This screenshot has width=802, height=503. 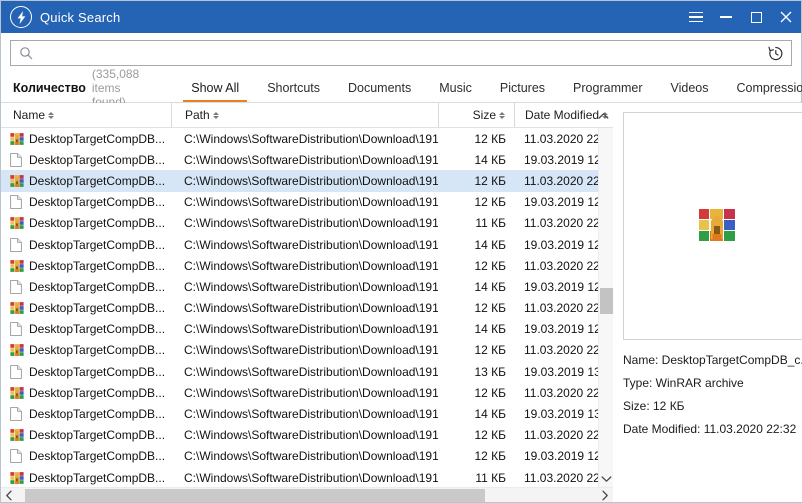 I want to click on chevron-left-icon, so click(x=9, y=495).